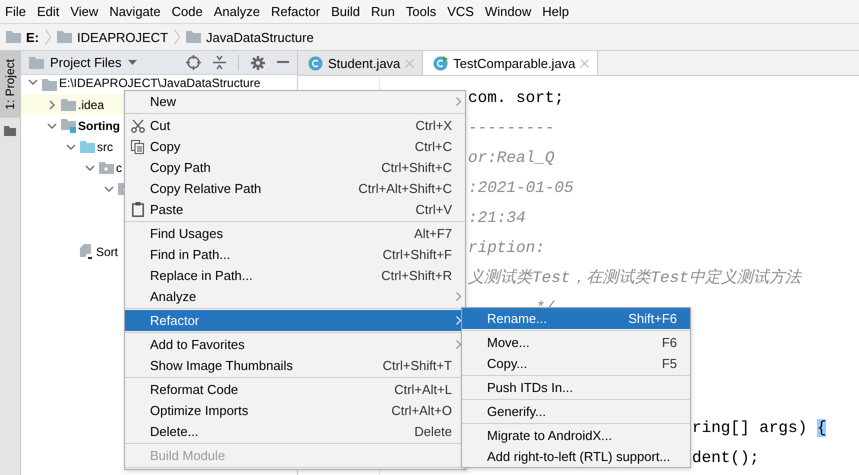 The height and width of the screenshot is (475, 859). What do you see at coordinates (506, 248) in the screenshot?
I see `code-line: ription:` at bounding box center [506, 248].